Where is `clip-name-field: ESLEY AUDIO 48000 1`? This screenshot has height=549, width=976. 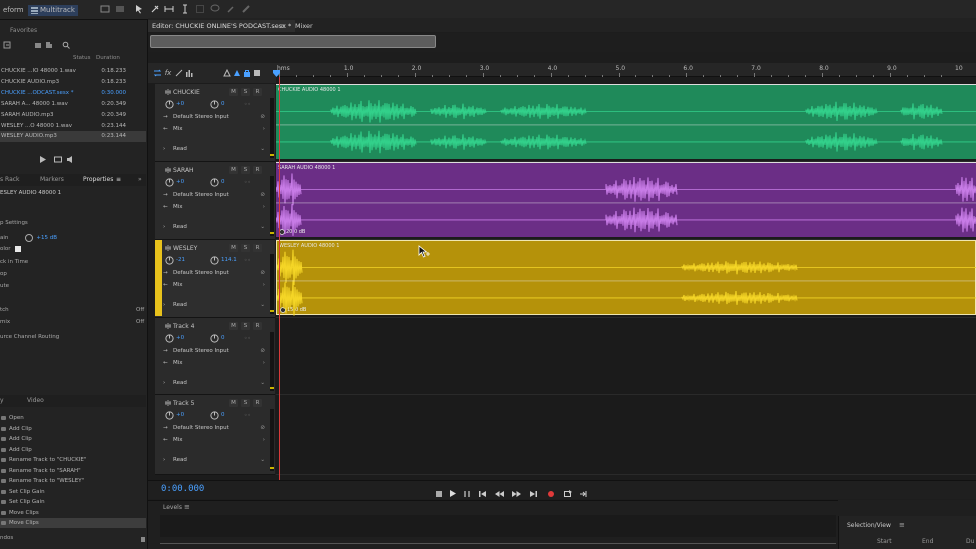 clip-name-field: ESLEY AUDIO 48000 1 is located at coordinates (30, 193).